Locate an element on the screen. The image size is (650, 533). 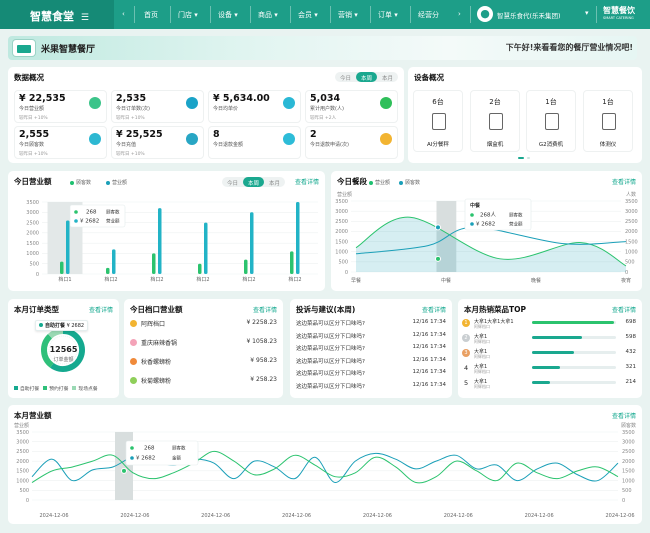
section-title: 设备概况 is located at coordinates (429, 77).